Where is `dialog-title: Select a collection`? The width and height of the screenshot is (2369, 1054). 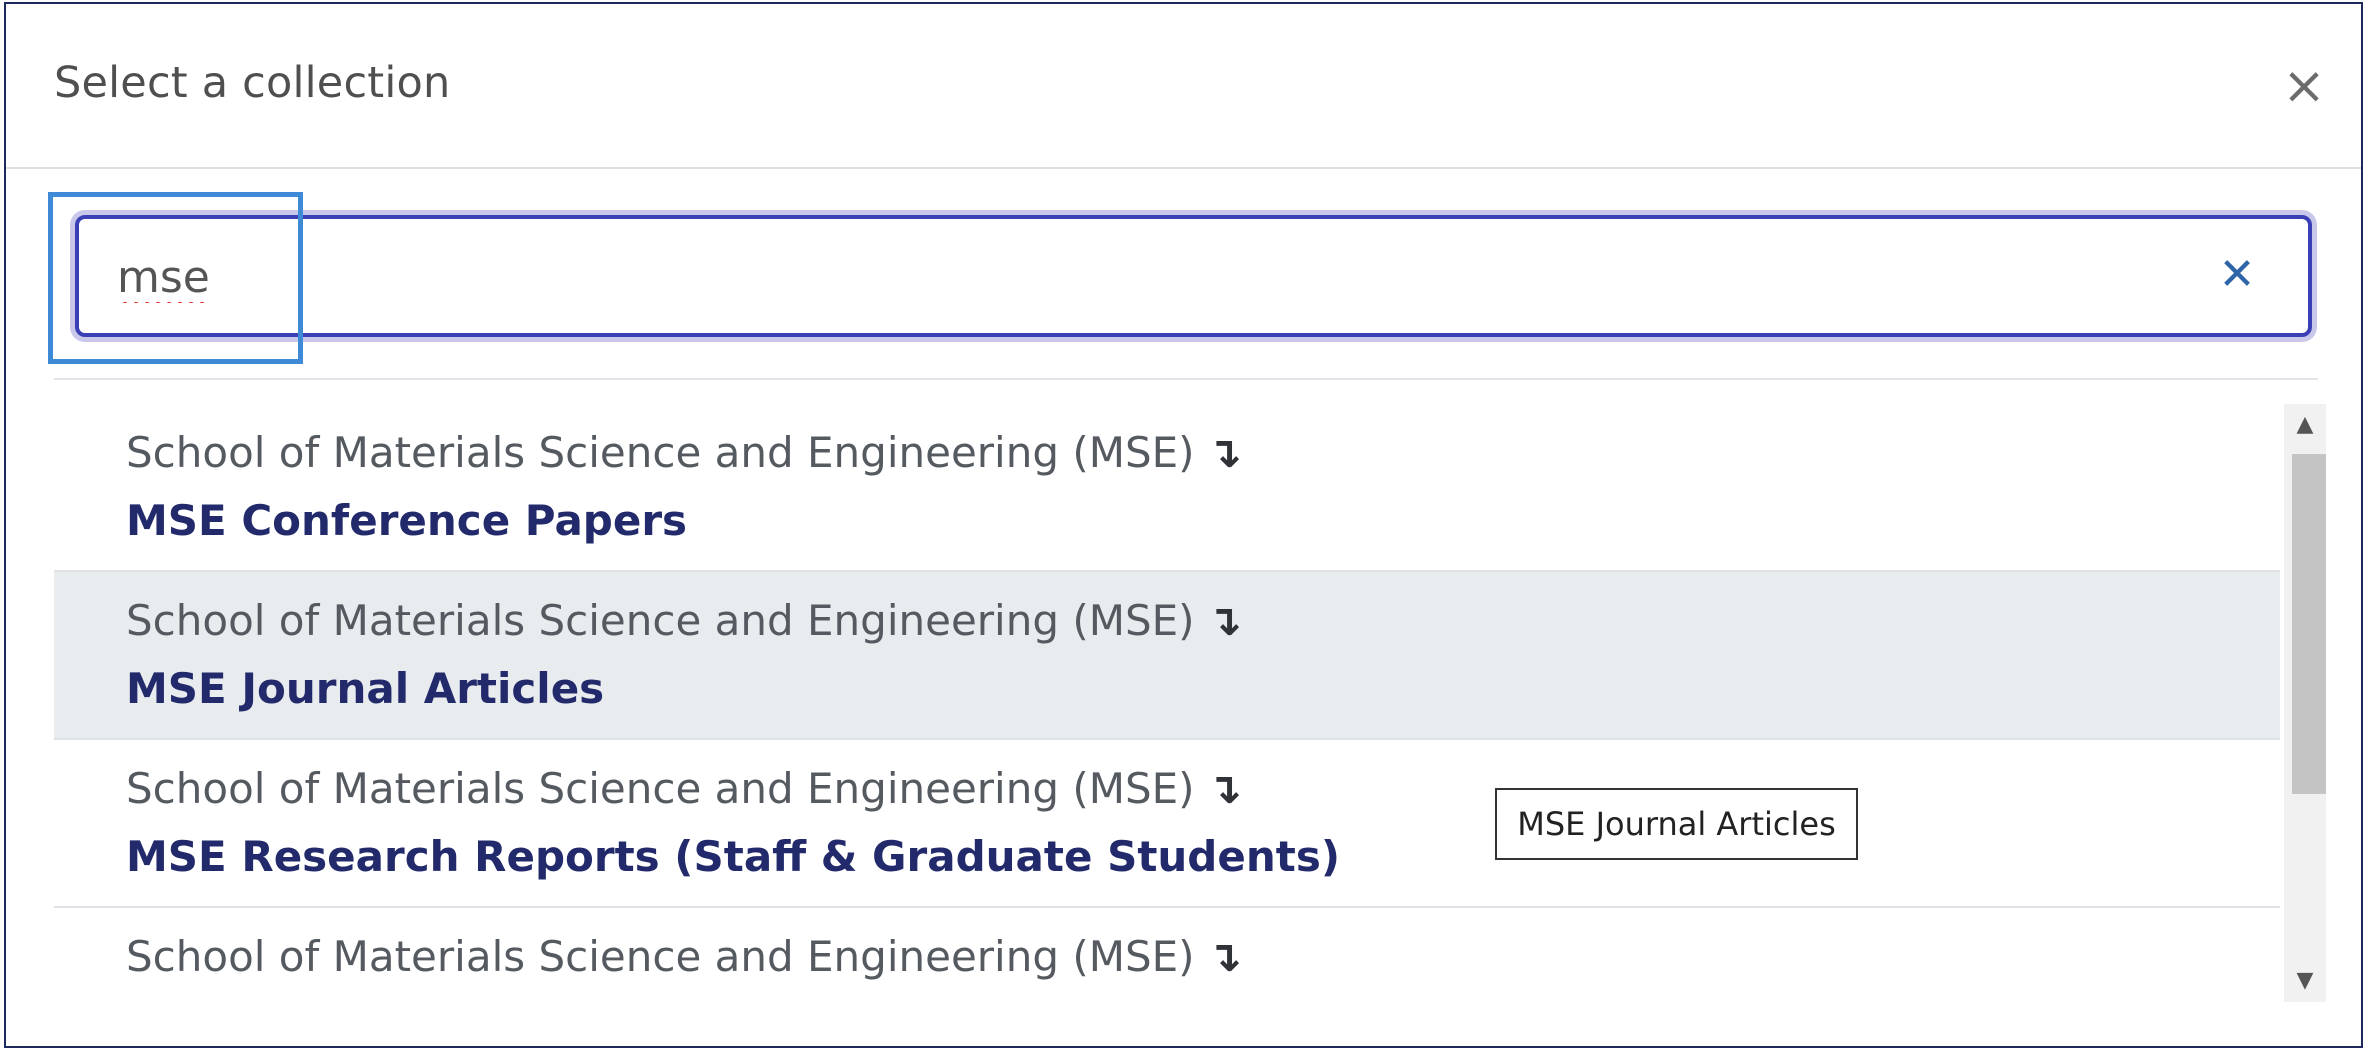 dialog-title: Select a collection is located at coordinates (252, 83).